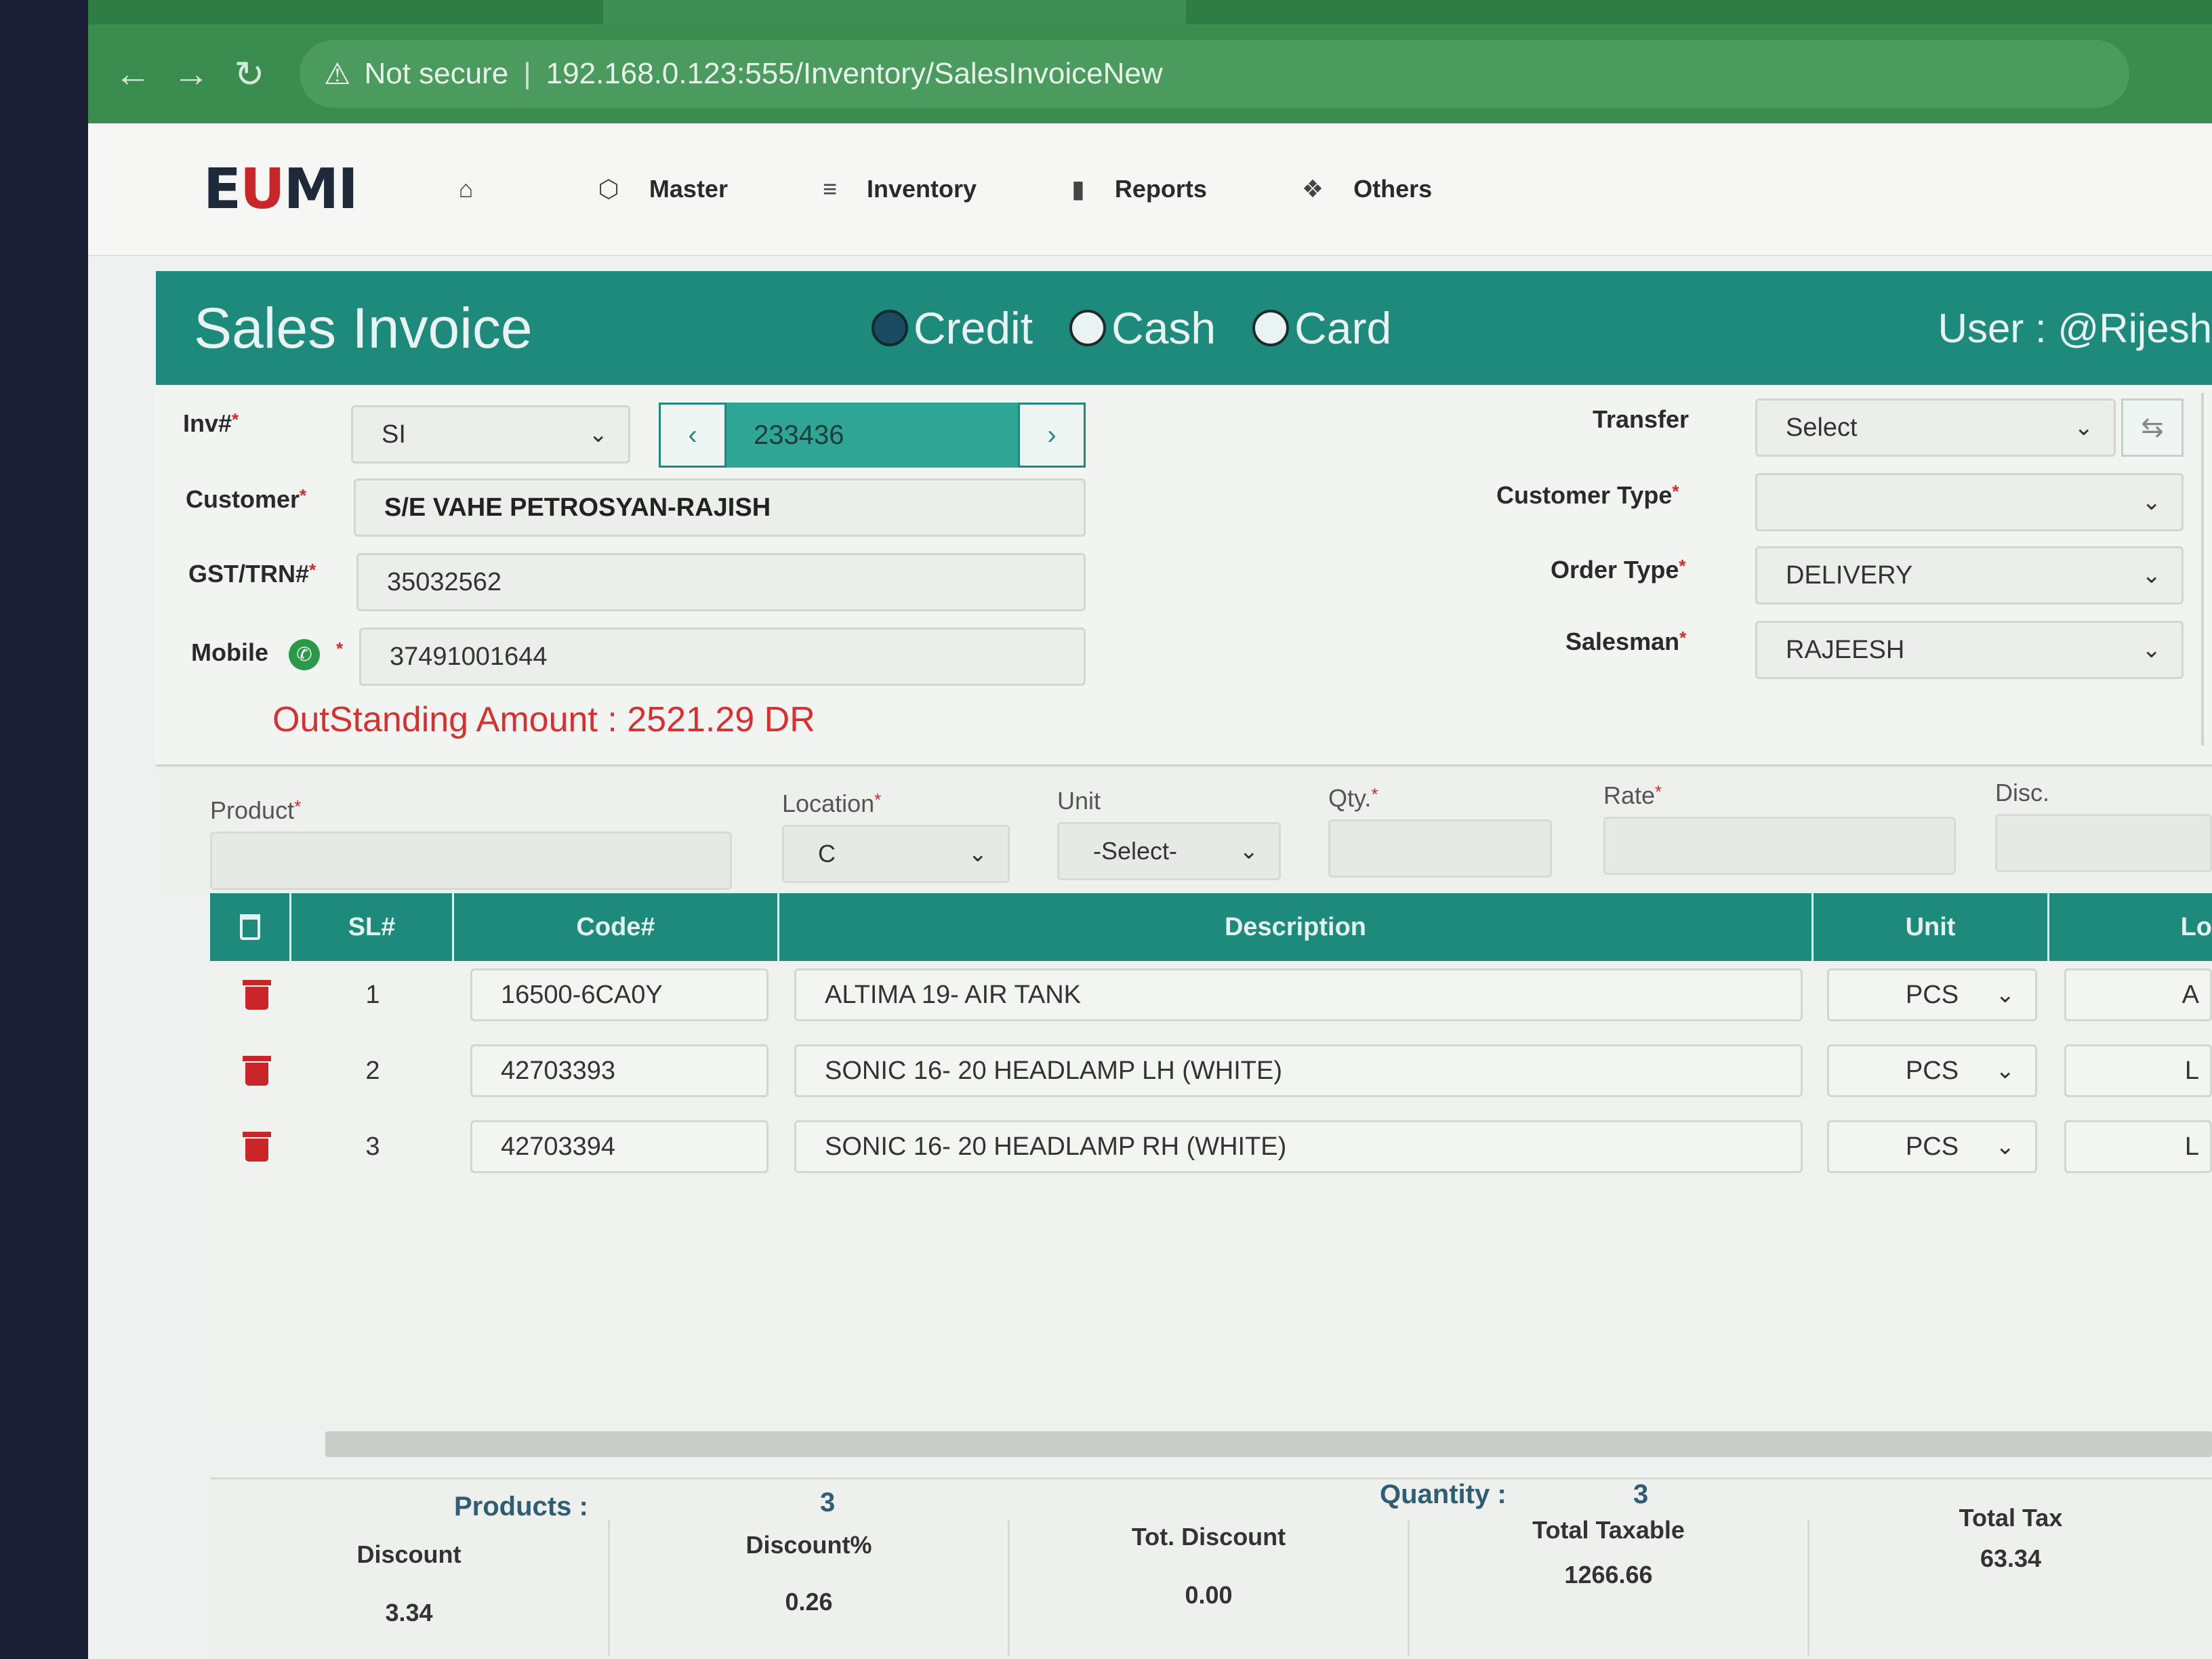 This screenshot has width=2212, height=1659. Describe the element at coordinates (1208, 1537) in the screenshot. I see `summary-total-discount-label: Tot. Discount` at that location.